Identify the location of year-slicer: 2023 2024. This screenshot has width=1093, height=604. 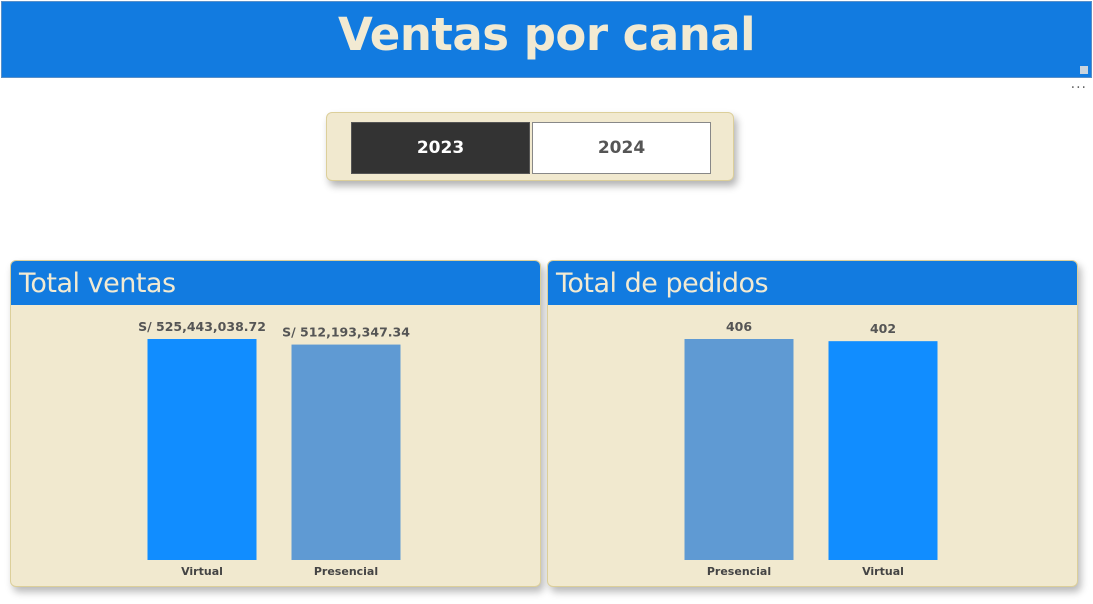
(530, 146).